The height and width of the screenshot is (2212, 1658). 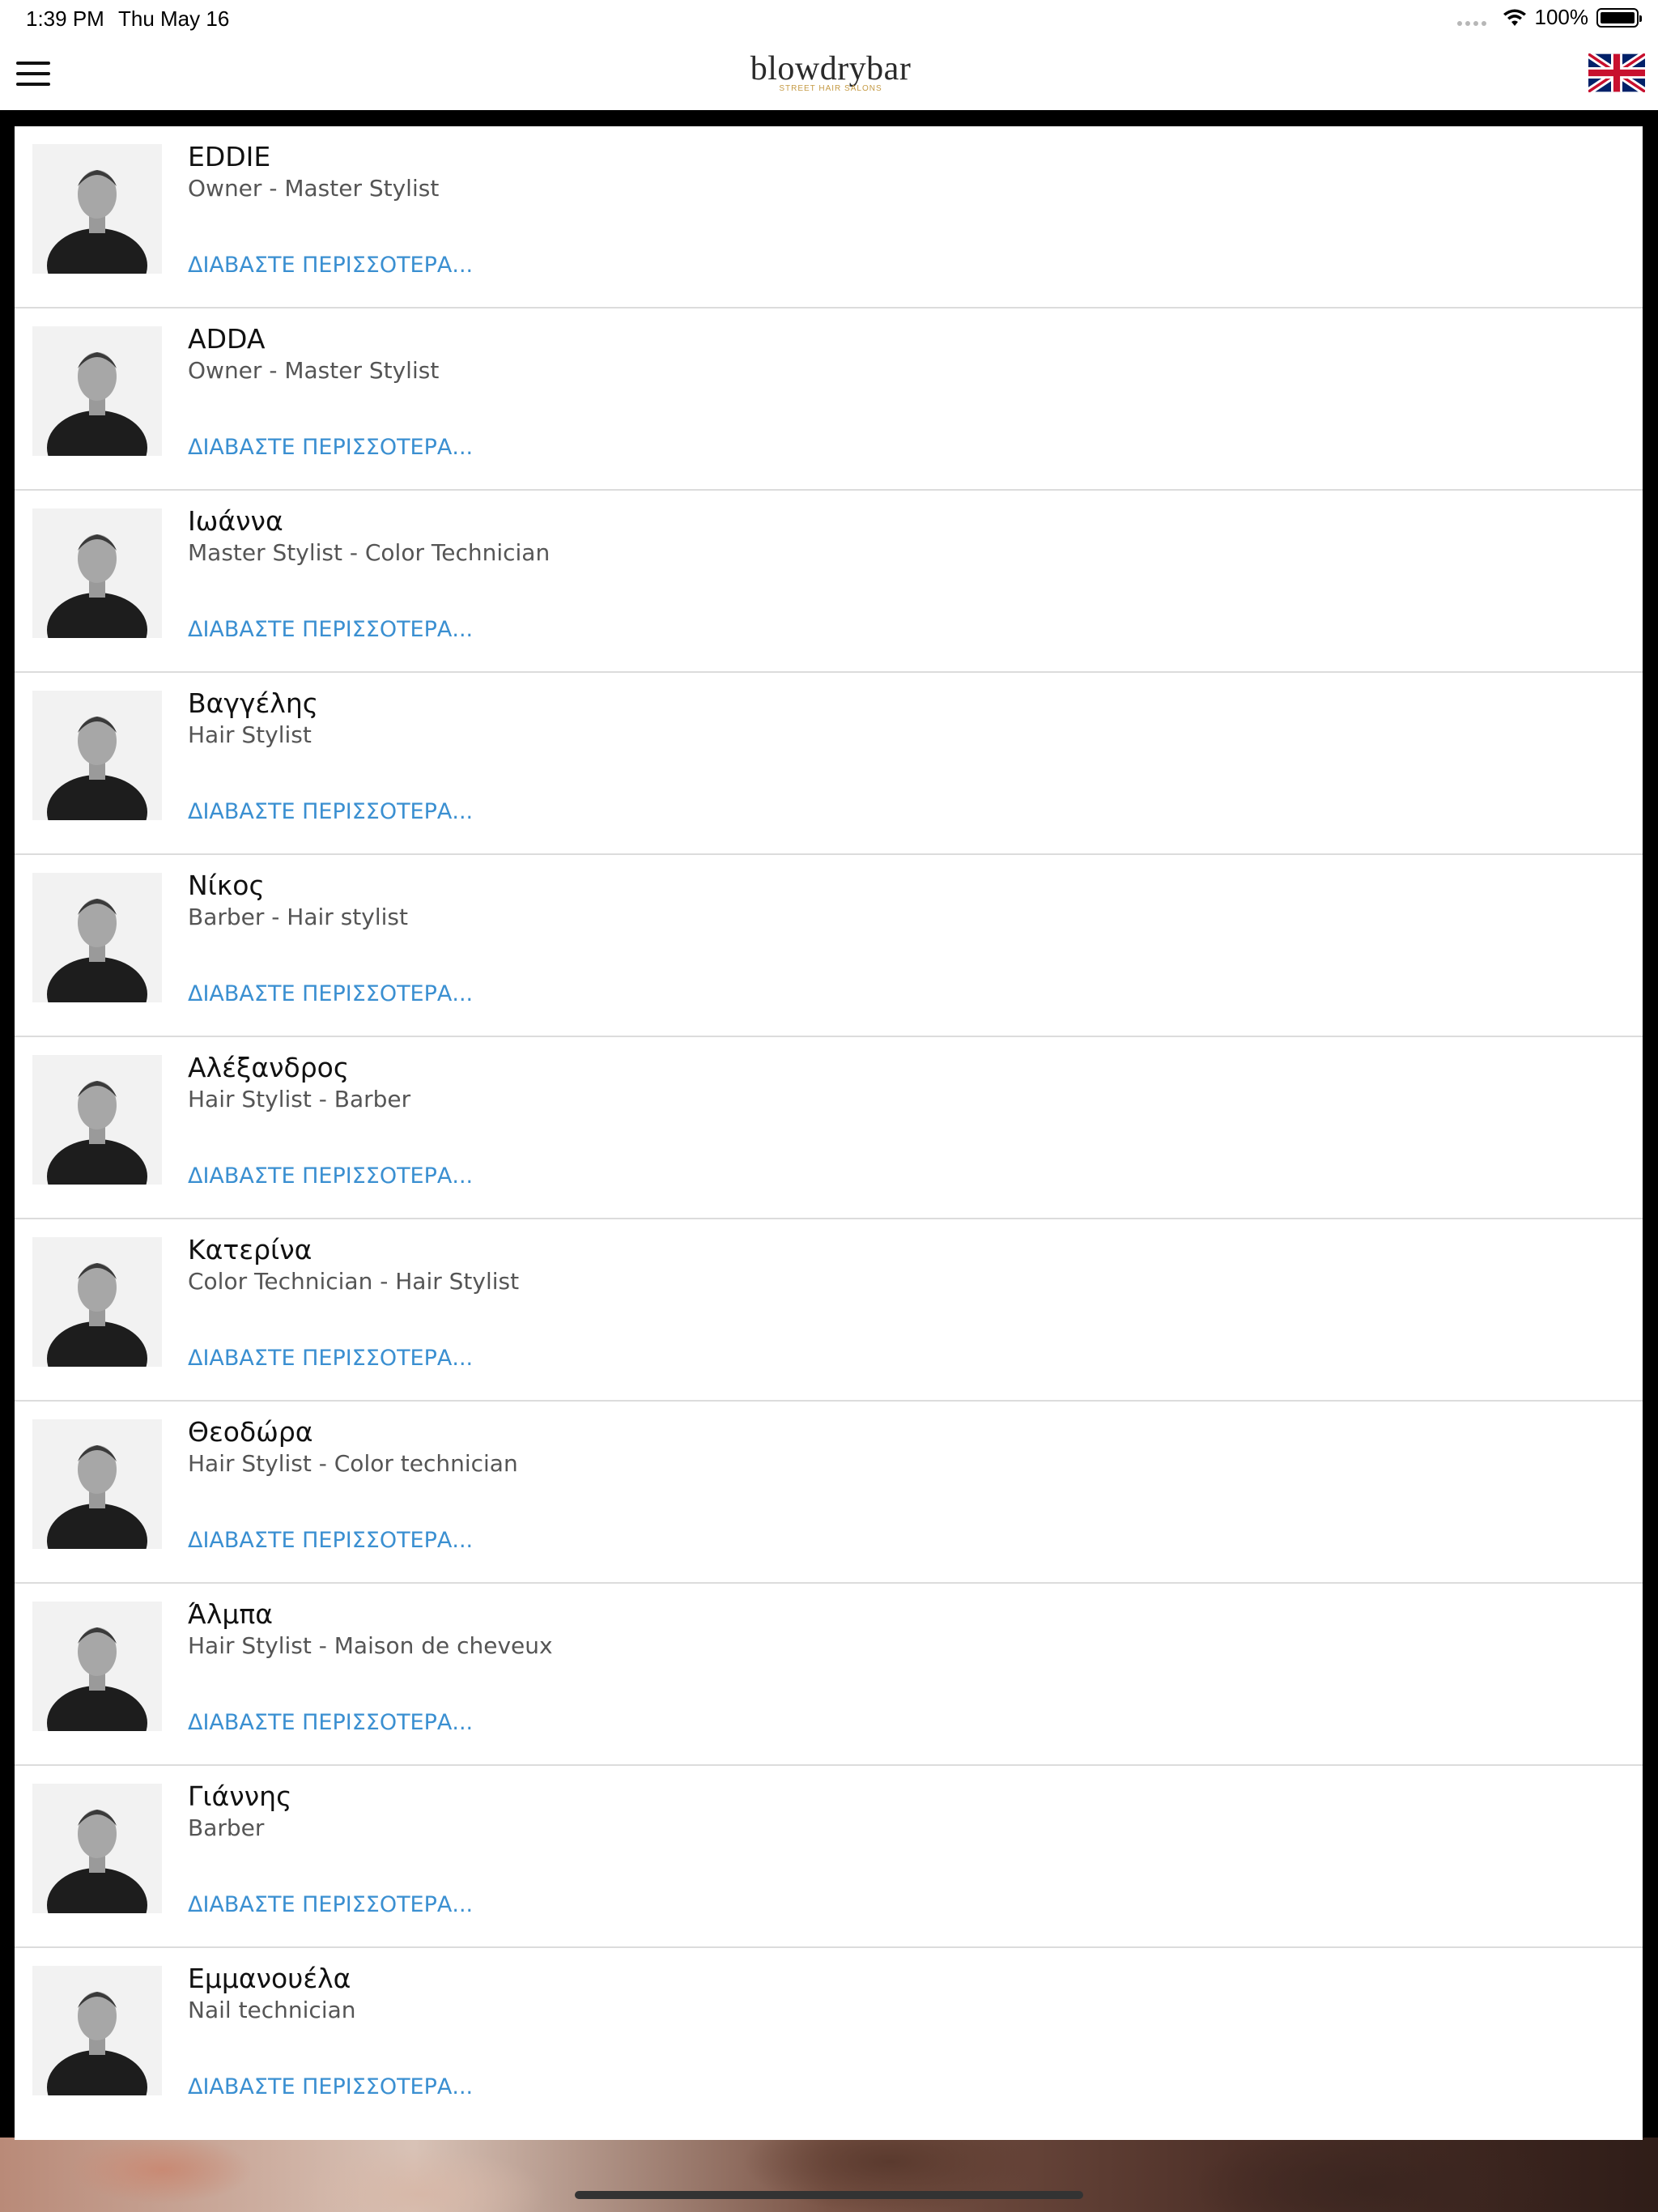 What do you see at coordinates (272, 2010) in the screenshot?
I see `staff-role: Nail technician` at bounding box center [272, 2010].